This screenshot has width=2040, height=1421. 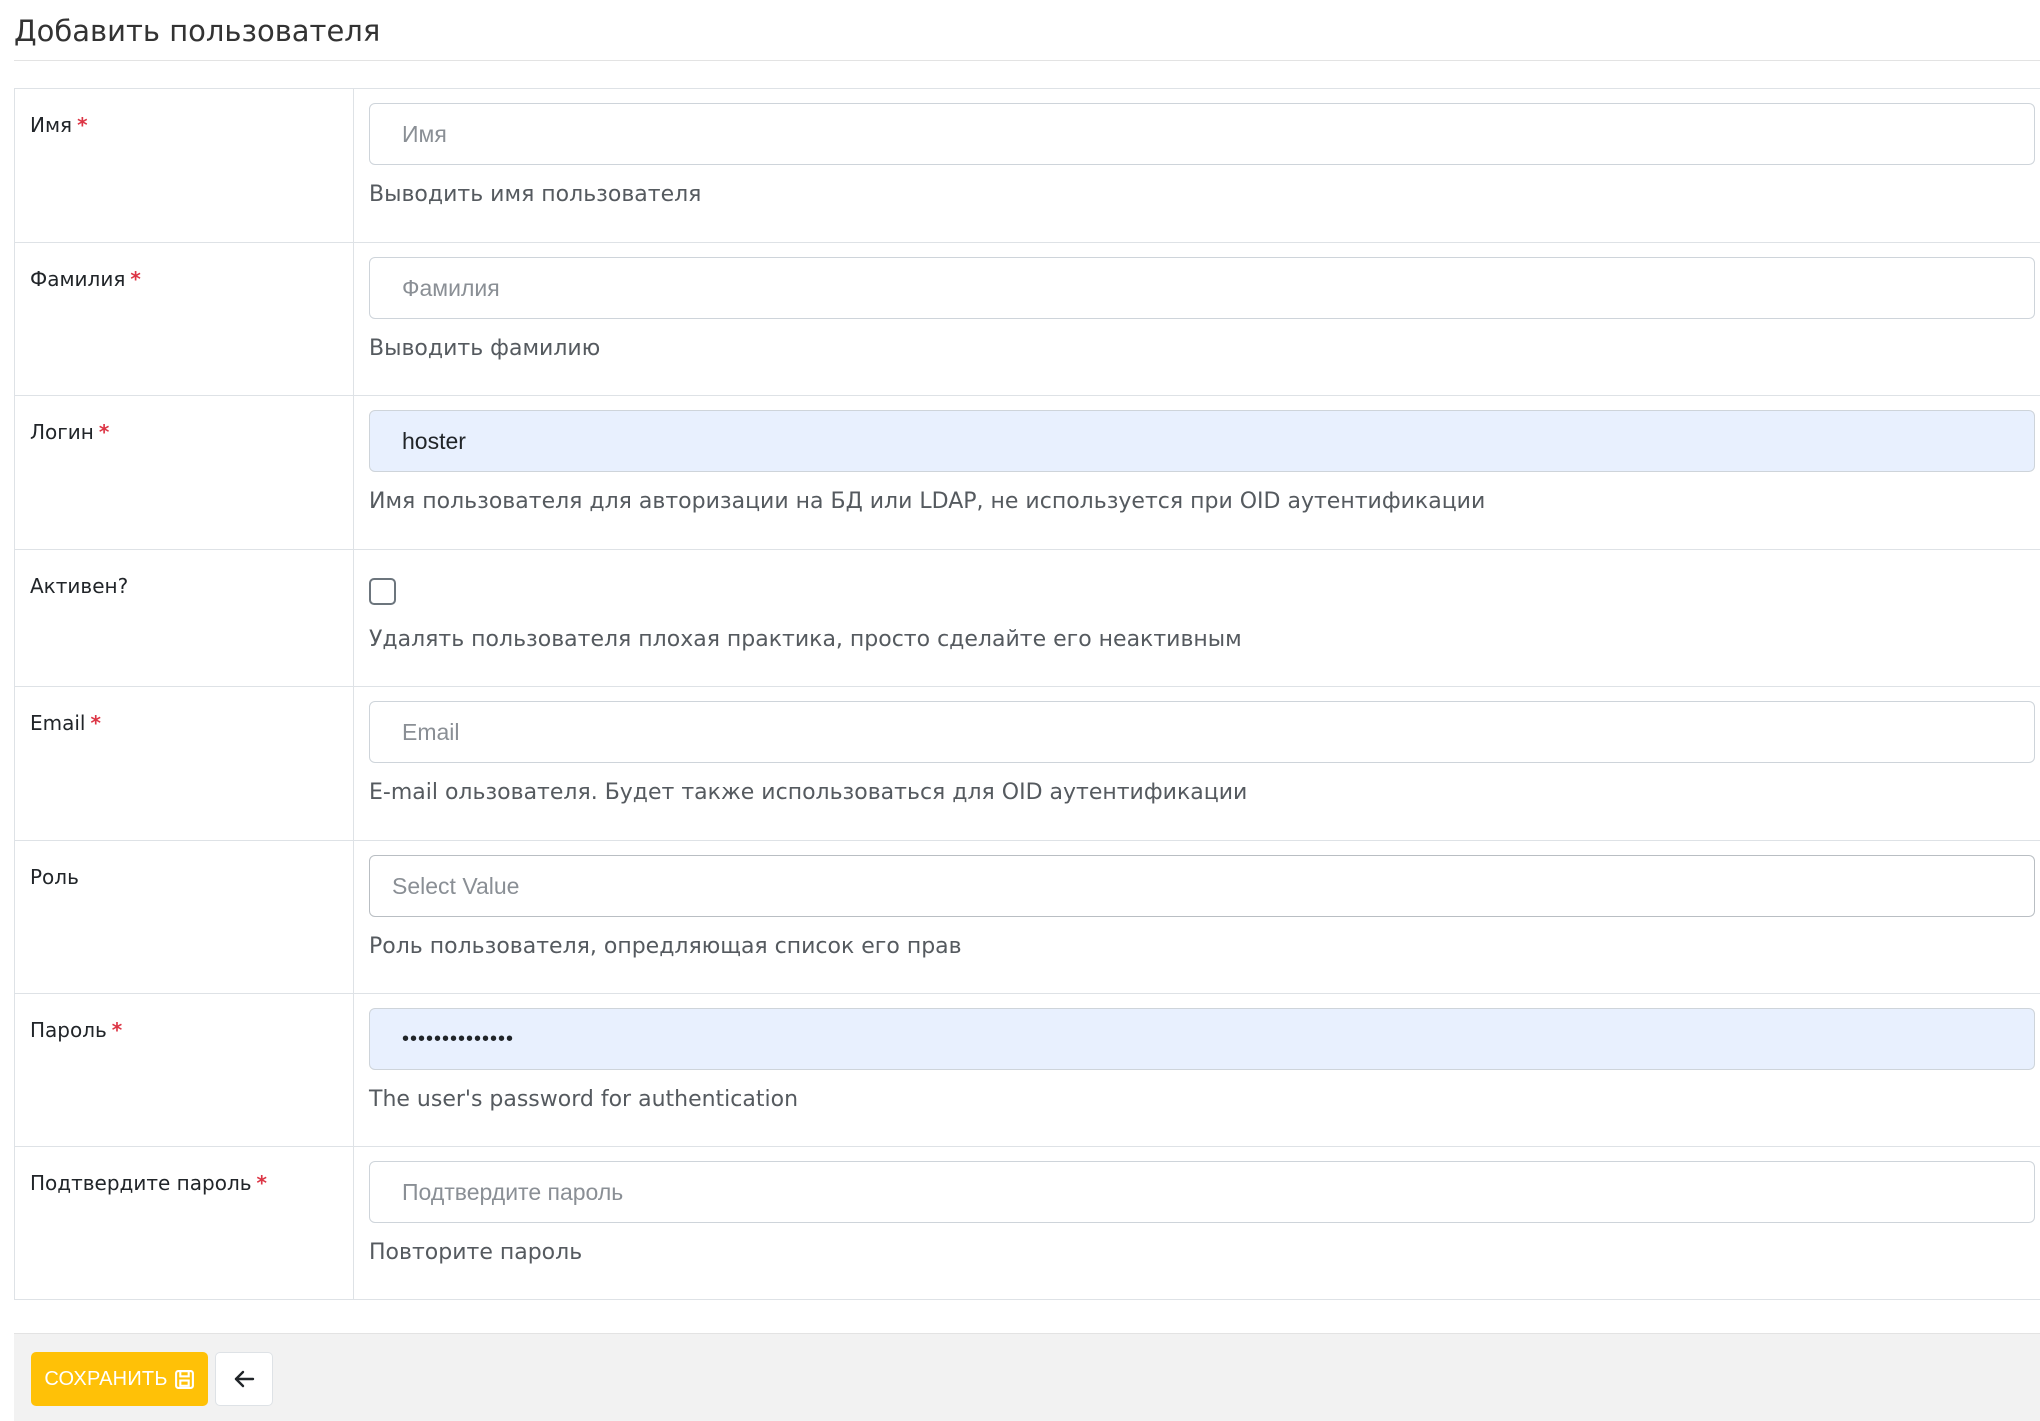 What do you see at coordinates (79, 586) in the screenshot?
I see `field-label-text: Активен?` at bounding box center [79, 586].